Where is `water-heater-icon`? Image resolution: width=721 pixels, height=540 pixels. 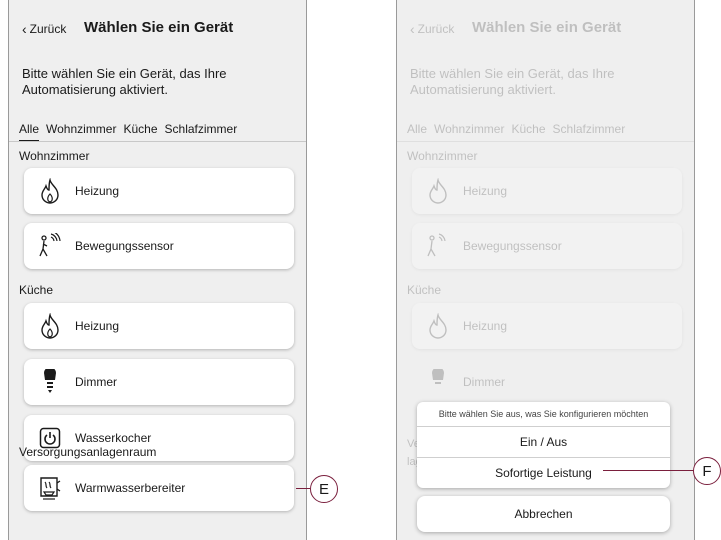
water-heater-icon is located at coordinates (50, 488).